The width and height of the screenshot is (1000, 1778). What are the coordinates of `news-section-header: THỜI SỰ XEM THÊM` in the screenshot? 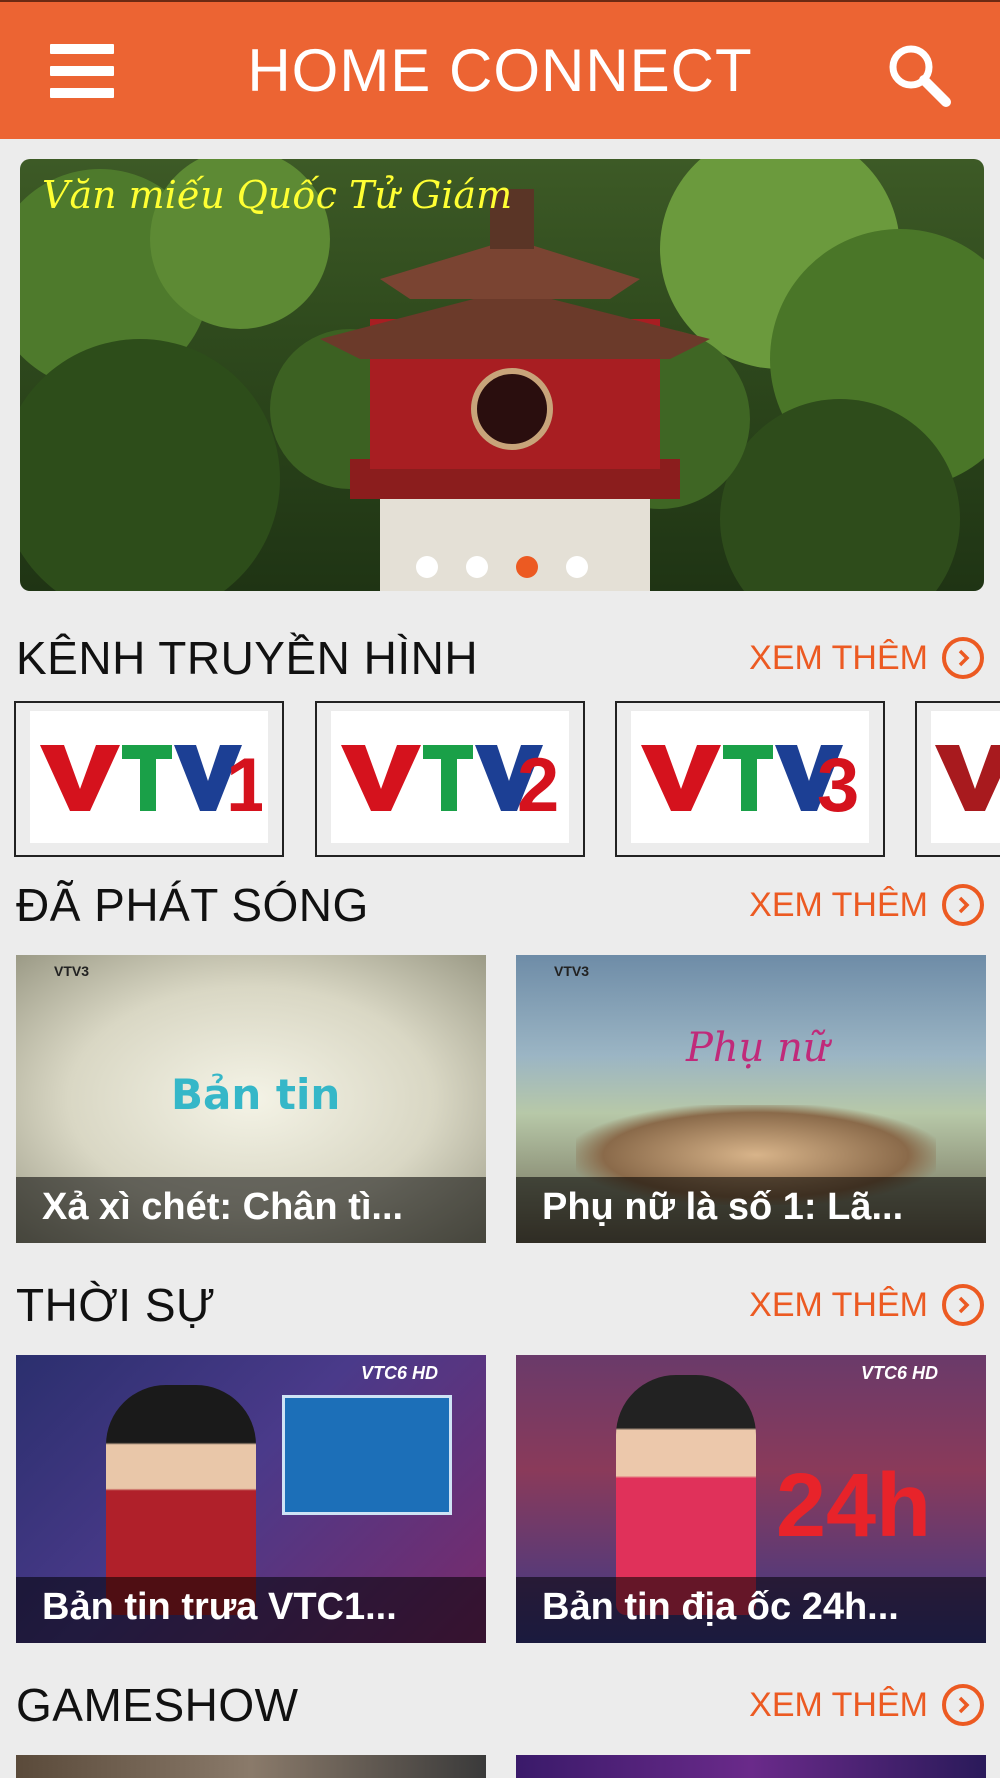 It's located at (500, 1305).